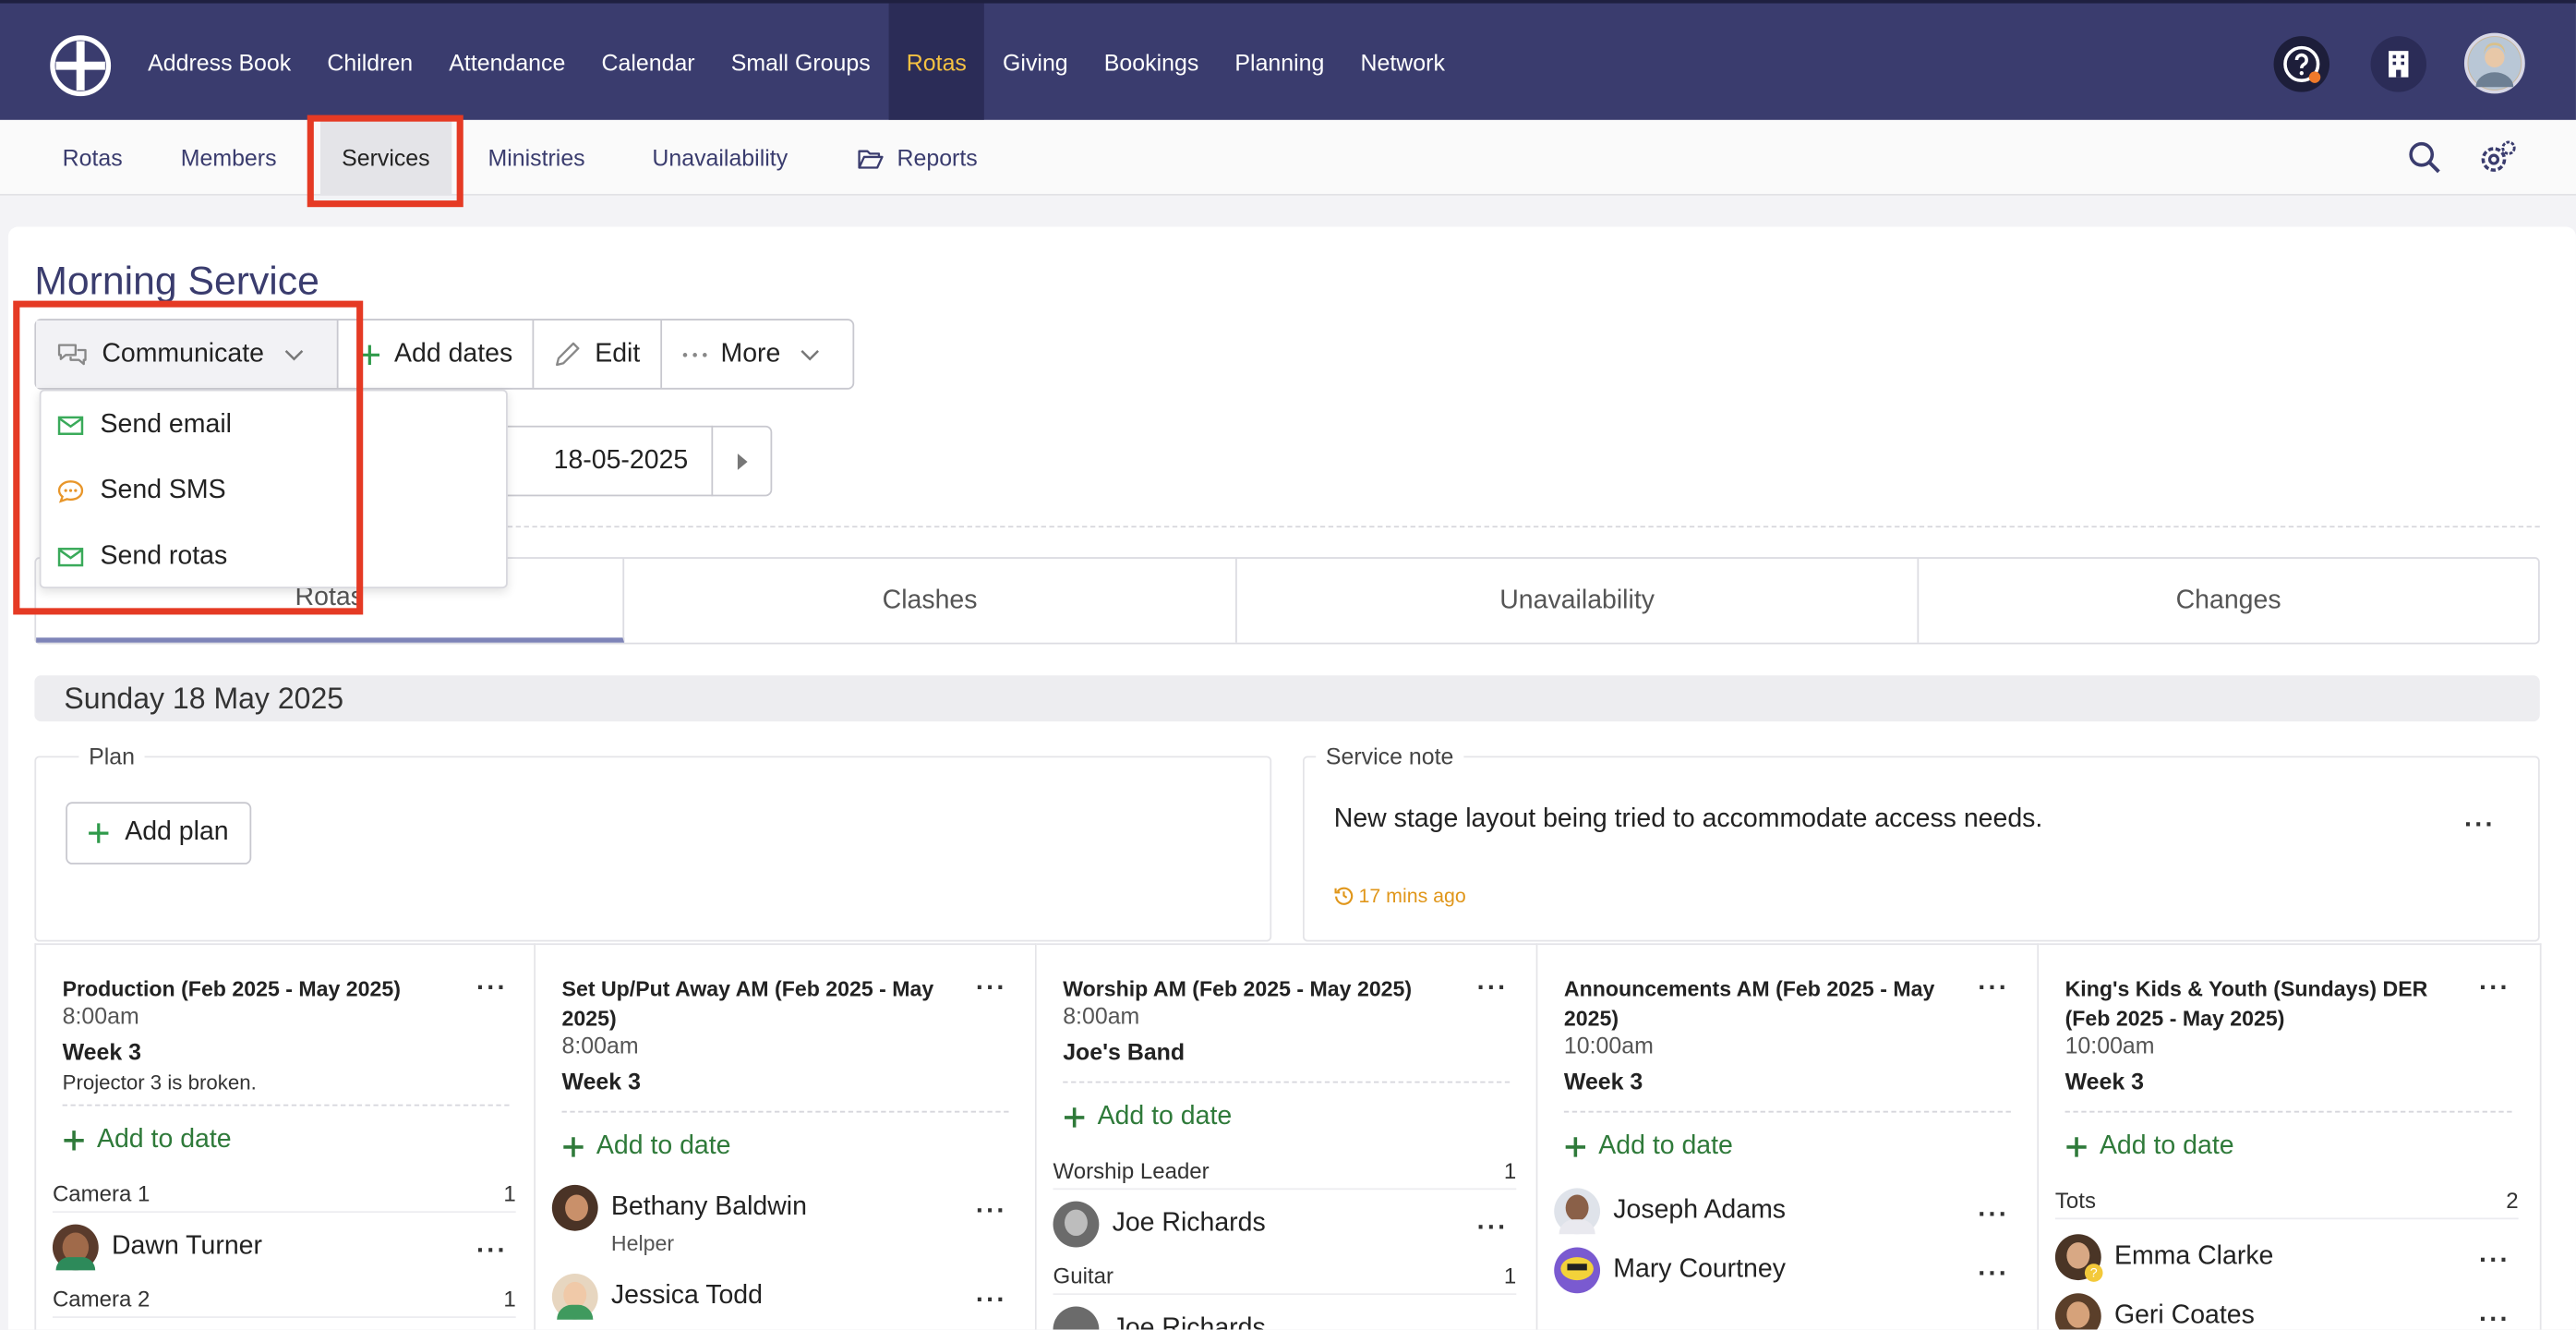  What do you see at coordinates (610, 461) in the screenshot?
I see `date-field: 18-05-2025` at bounding box center [610, 461].